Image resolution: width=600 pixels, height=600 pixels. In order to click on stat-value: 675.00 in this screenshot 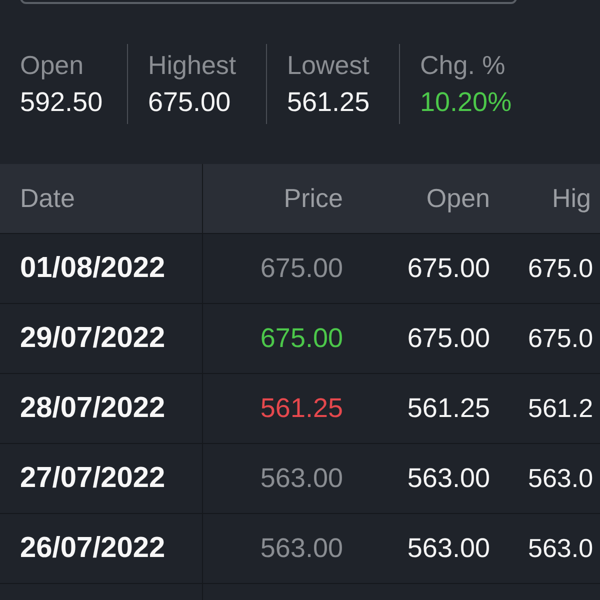, I will do `click(190, 102)`.